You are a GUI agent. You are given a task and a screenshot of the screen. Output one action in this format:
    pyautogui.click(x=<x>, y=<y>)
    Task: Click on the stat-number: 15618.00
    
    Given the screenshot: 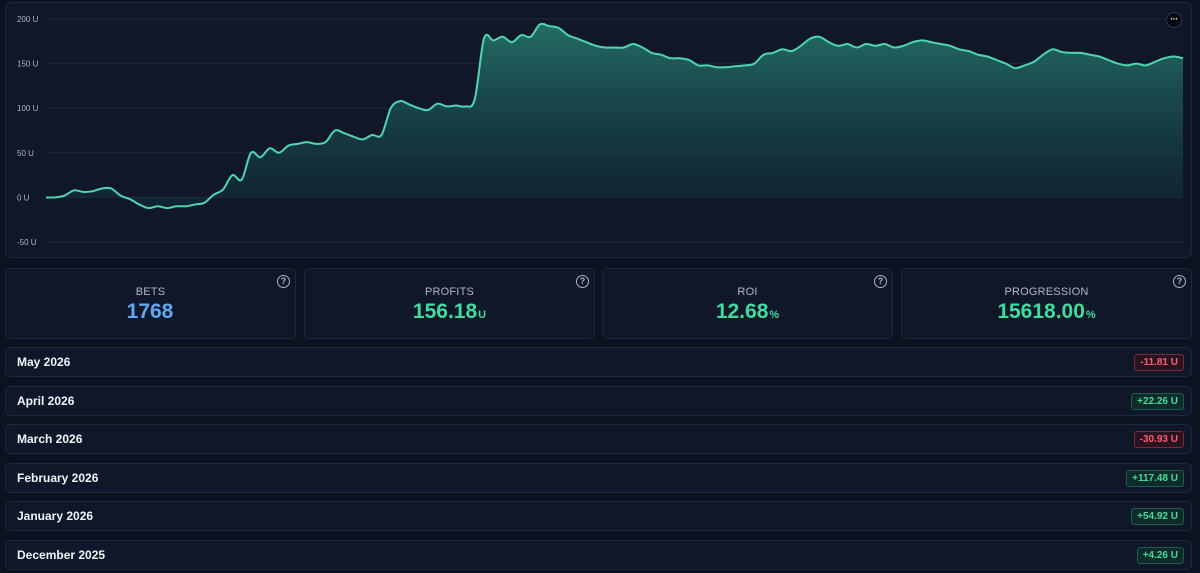 What is the action you would take?
    pyautogui.click(x=1041, y=311)
    